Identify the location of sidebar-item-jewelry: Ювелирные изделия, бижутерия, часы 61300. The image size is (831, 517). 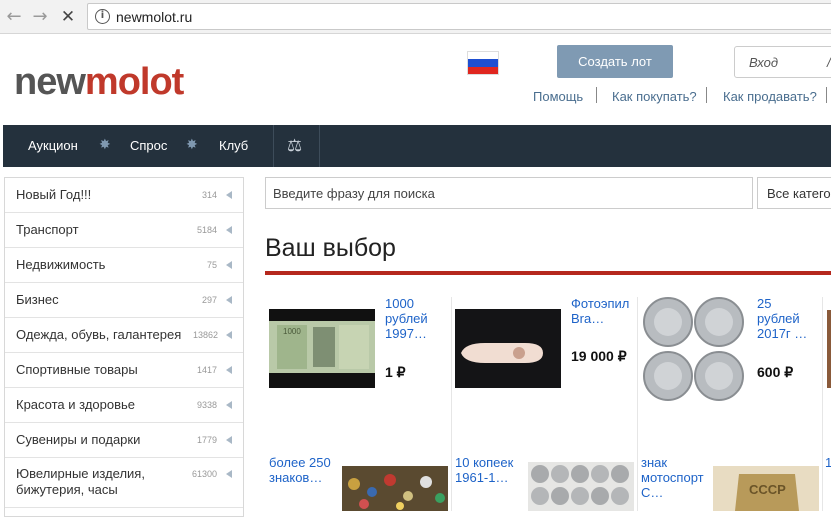
(124, 483).